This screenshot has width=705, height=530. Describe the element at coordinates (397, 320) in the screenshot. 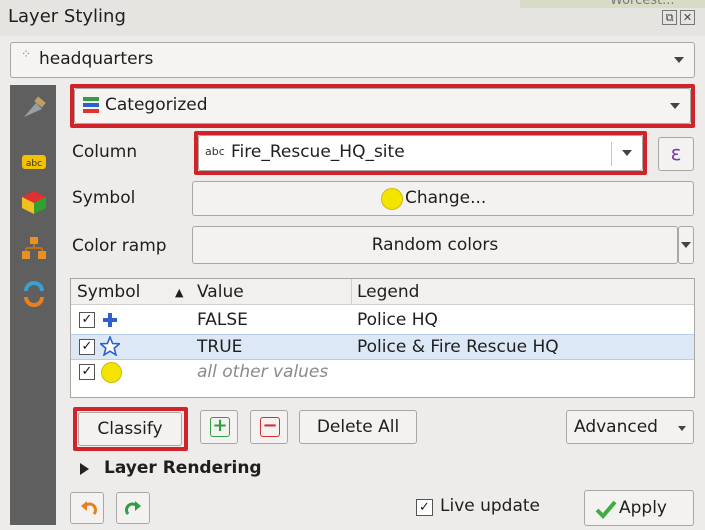

I see `row-legend: Police HQ` at that location.